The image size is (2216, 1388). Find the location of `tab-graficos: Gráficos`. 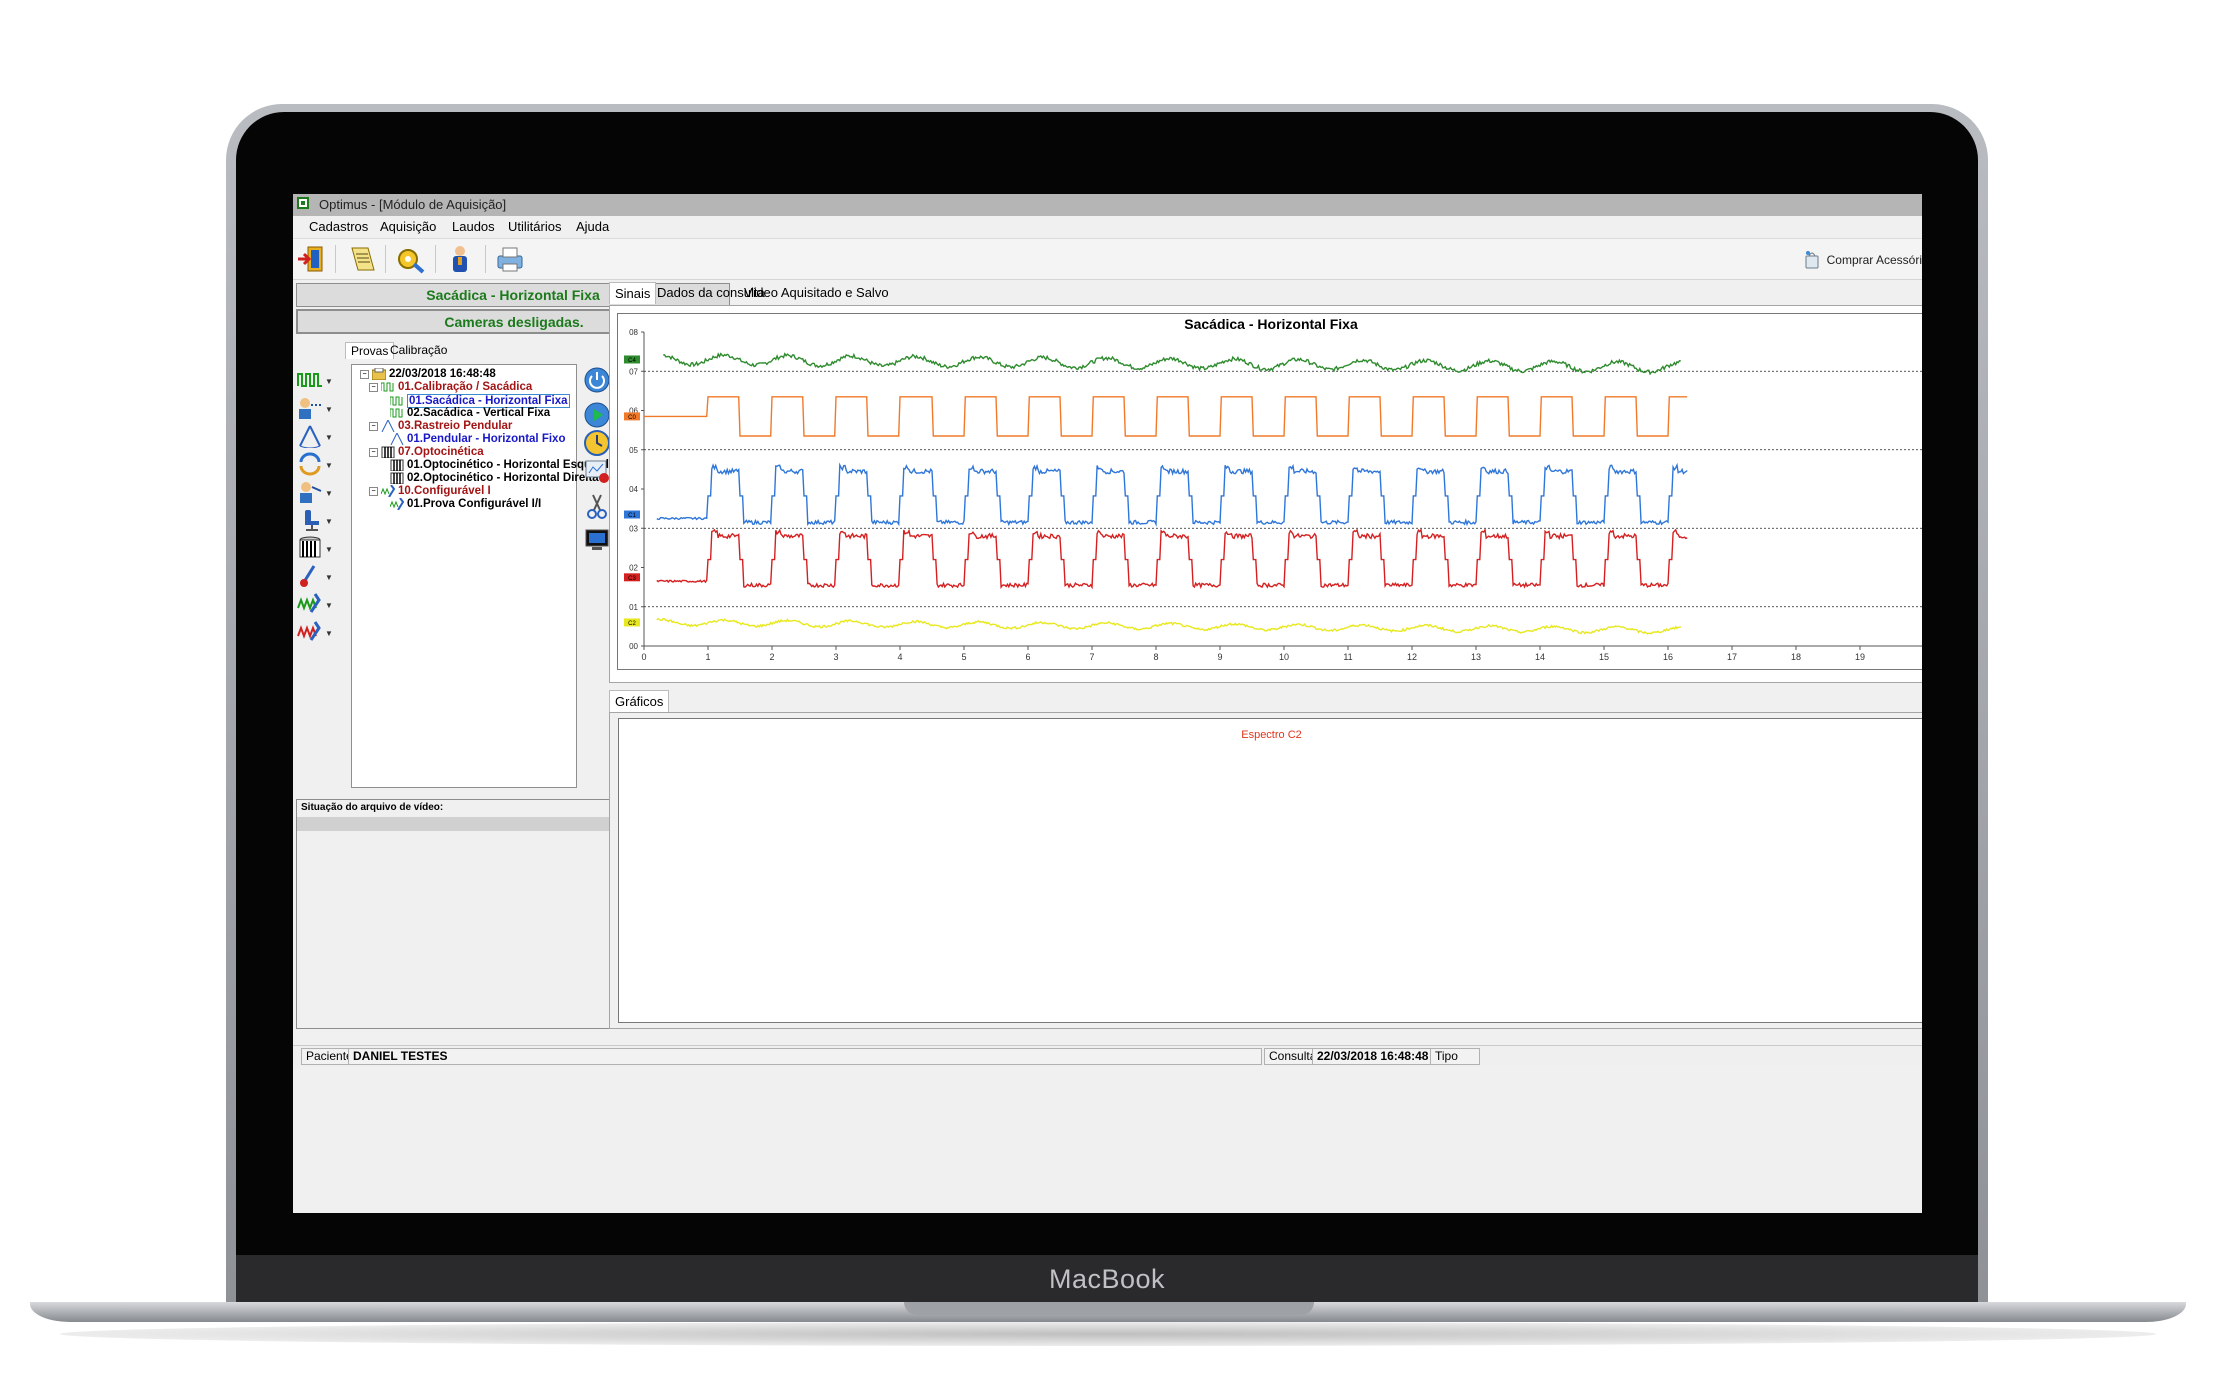

tab-graficos: Gráficos is located at coordinates (639, 701).